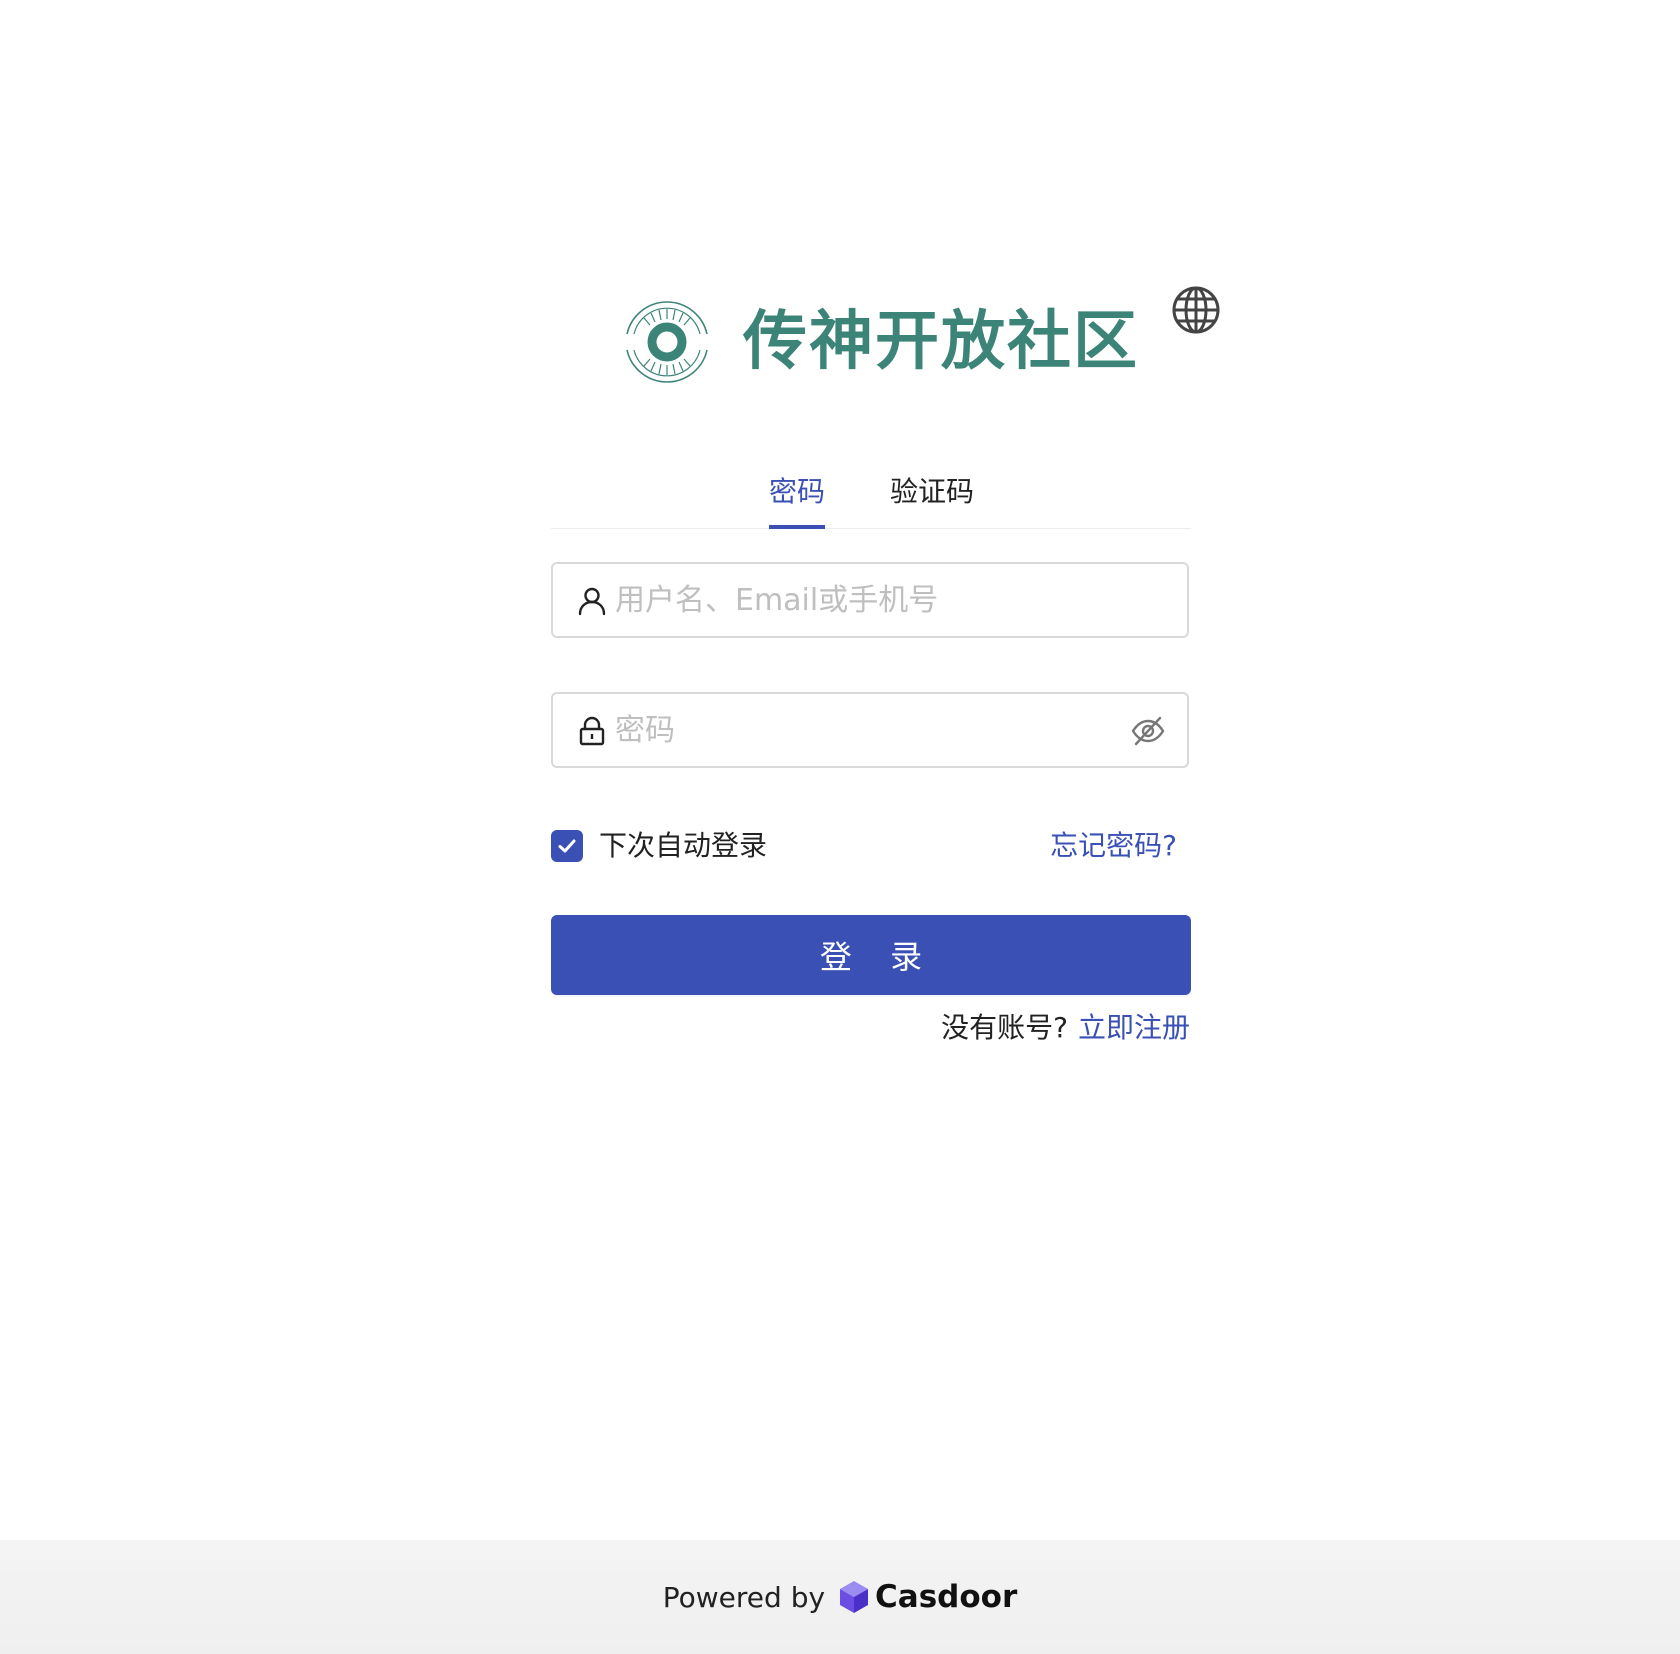 The width and height of the screenshot is (1680, 1654). What do you see at coordinates (946, 1597) in the screenshot?
I see `casdoor-name: Casdoor` at bounding box center [946, 1597].